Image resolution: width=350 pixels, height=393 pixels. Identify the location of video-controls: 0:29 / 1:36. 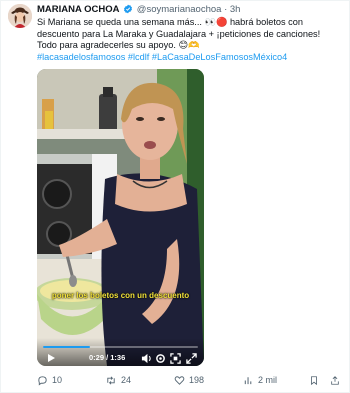
(120, 352).